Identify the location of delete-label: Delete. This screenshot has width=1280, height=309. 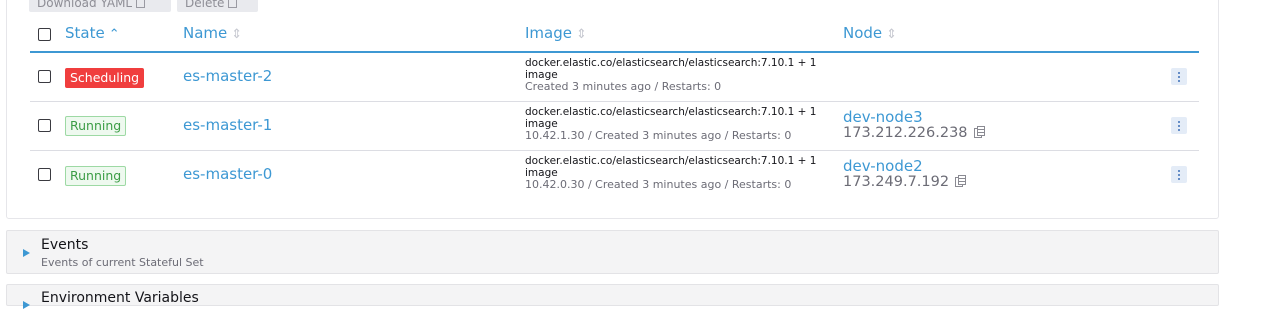
(205, 5).